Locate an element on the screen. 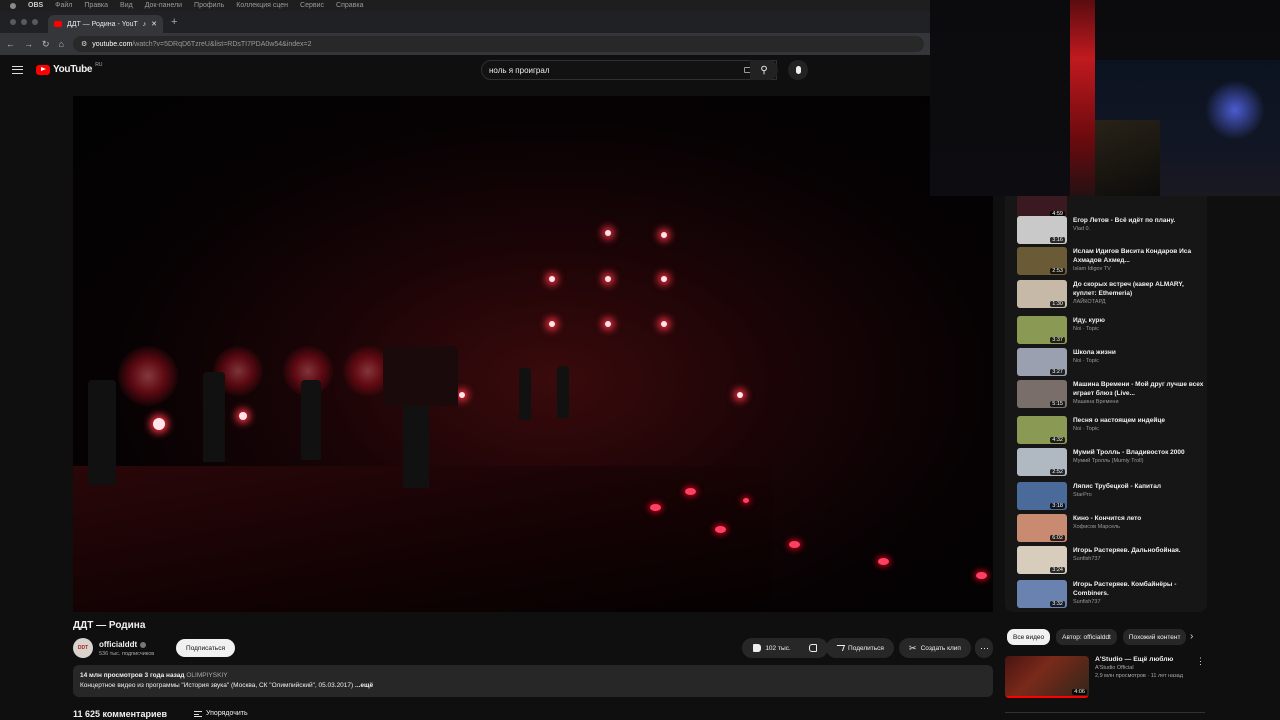 The width and height of the screenshot is (1280, 720). chip-related: Похожий контент is located at coordinates (1154, 637).